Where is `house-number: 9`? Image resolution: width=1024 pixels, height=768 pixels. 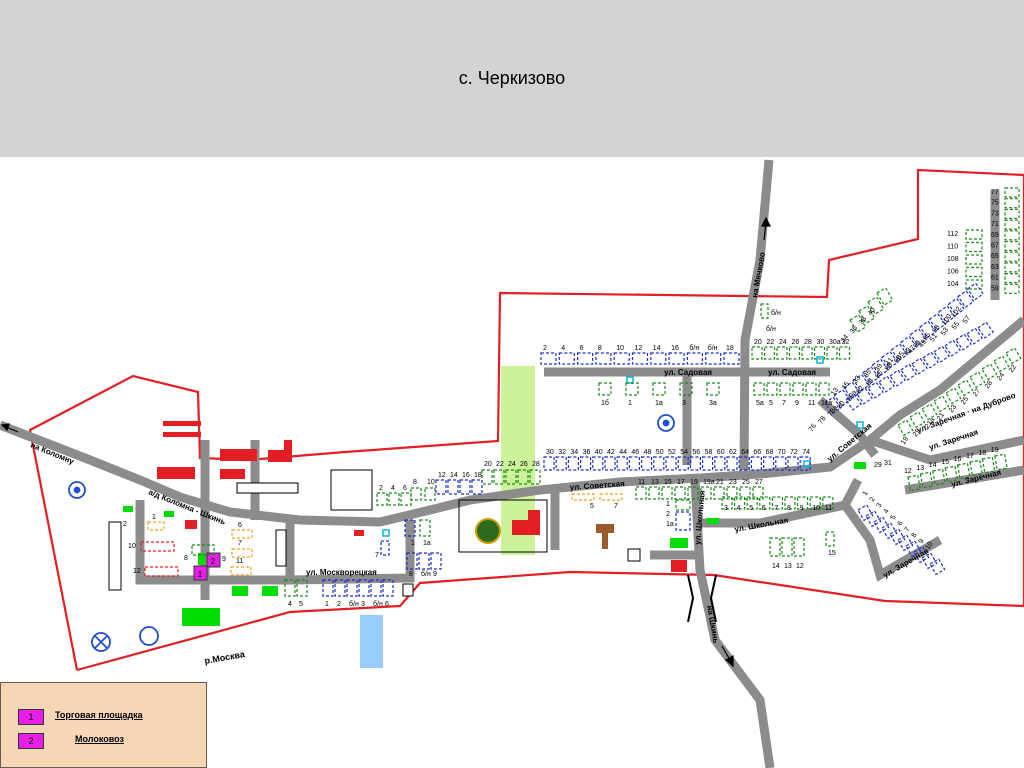
house-number: 9 is located at coordinates (224, 559).